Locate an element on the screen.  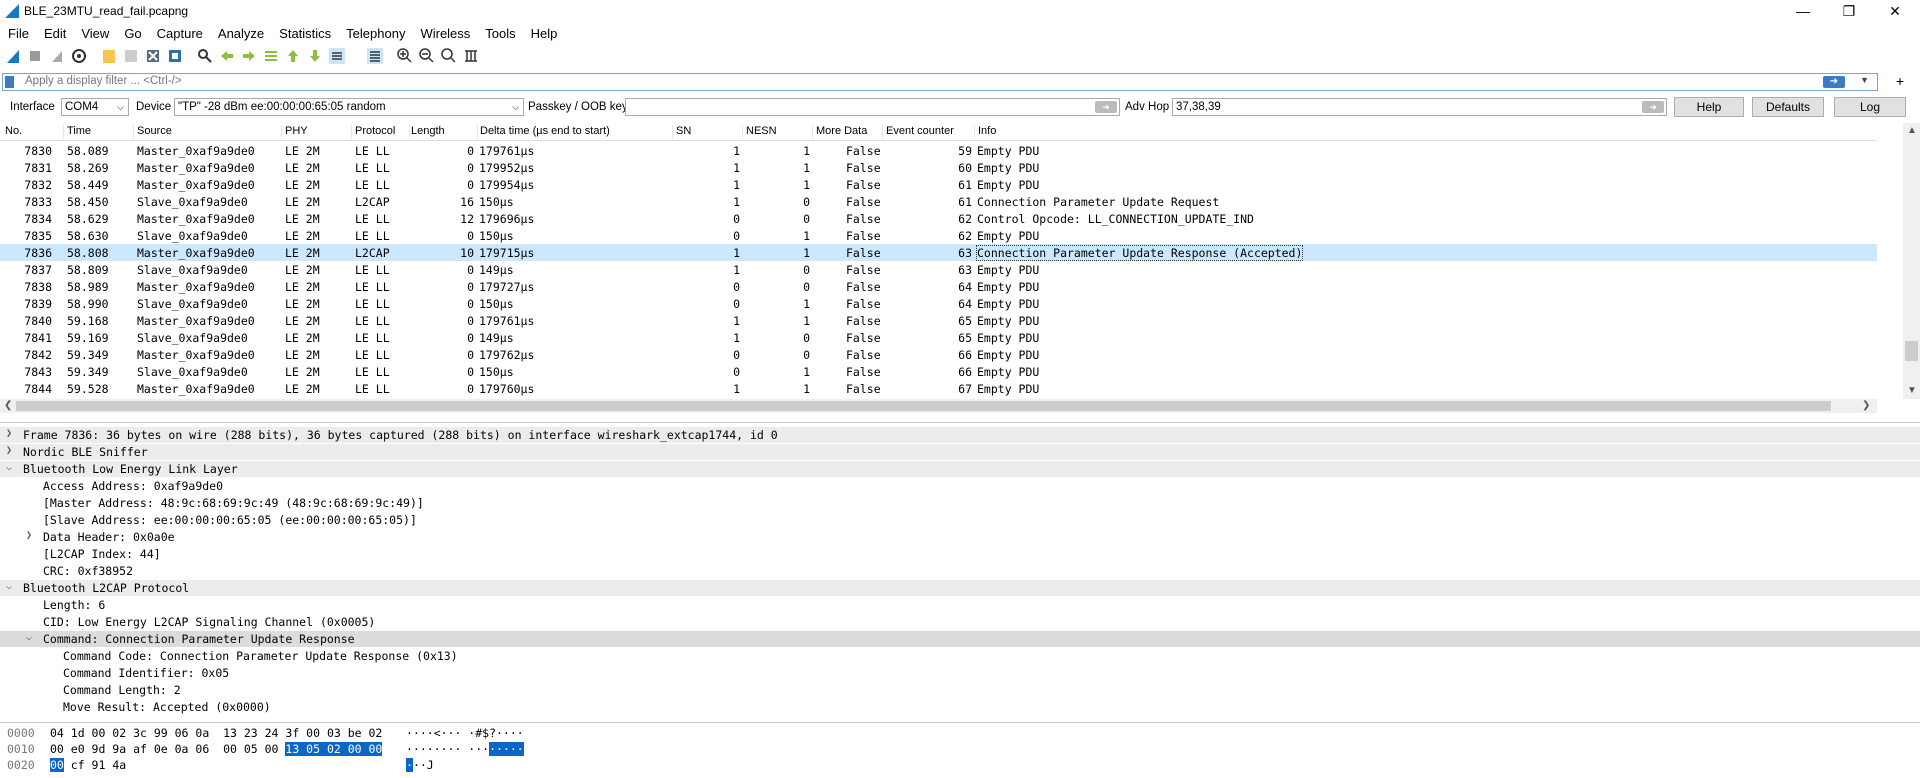
menu-file: File is located at coordinates (18, 32).